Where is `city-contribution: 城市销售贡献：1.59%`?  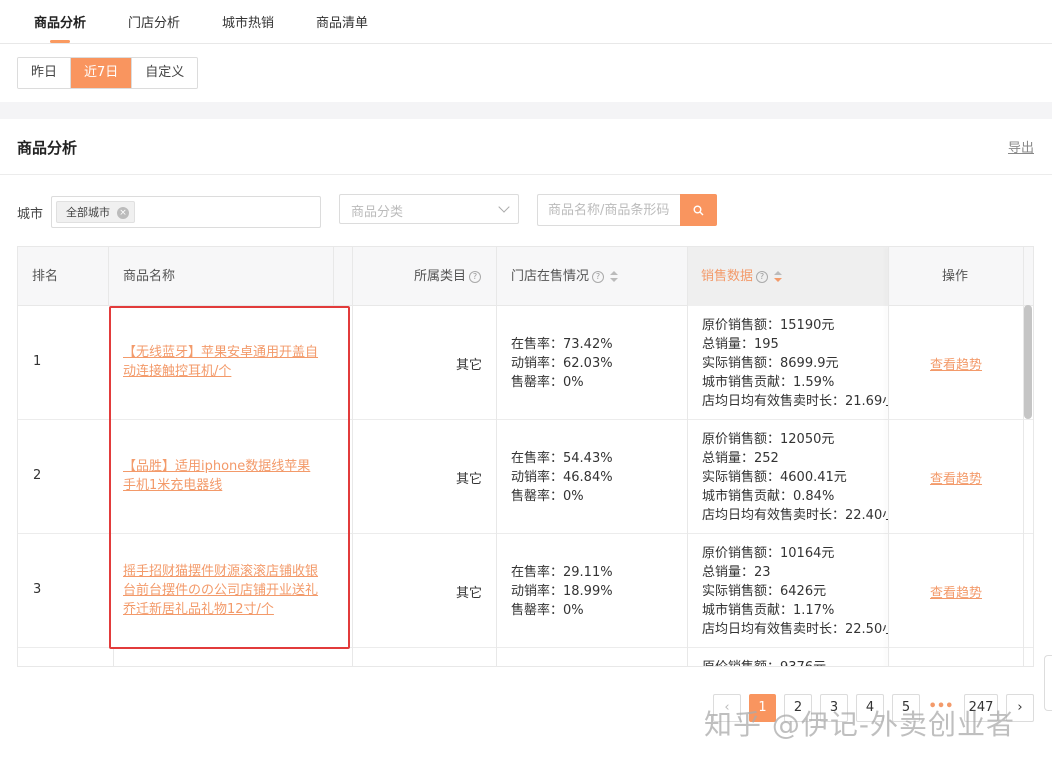 city-contribution: 城市销售贡献：1.59% is located at coordinates (768, 382).